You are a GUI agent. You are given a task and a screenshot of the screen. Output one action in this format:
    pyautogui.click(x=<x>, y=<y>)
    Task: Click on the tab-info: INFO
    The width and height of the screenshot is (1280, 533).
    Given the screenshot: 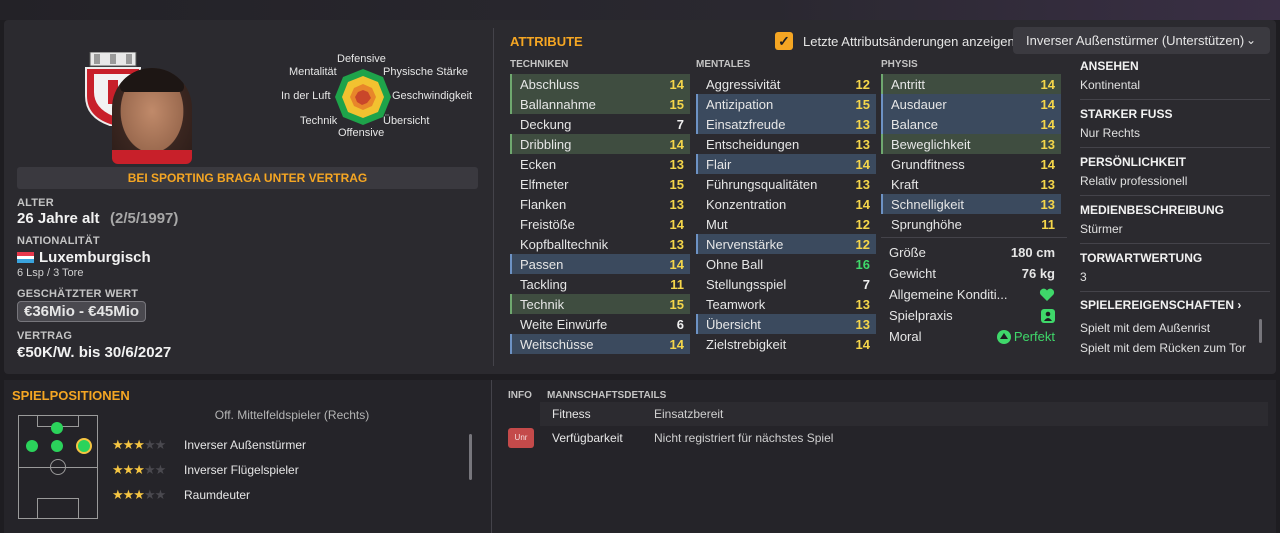 What is the action you would take?
    pyautogui.click(x=520, y=395)
    